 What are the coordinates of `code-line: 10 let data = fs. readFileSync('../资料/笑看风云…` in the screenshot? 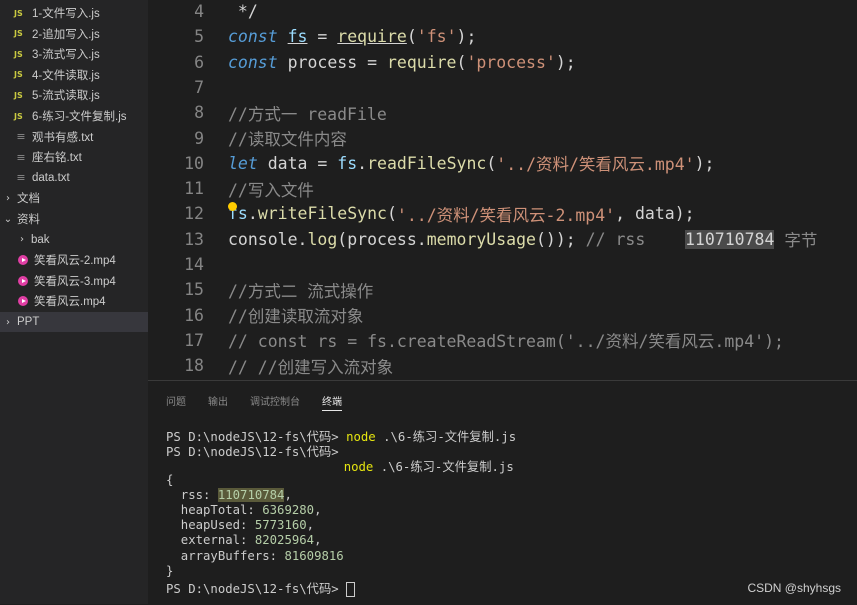 It's located at (502, 163).